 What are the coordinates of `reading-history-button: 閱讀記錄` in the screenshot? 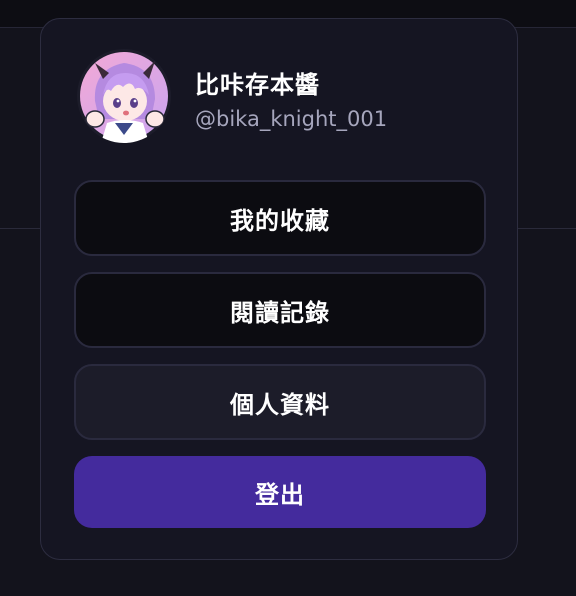 It's located at (280, 310).